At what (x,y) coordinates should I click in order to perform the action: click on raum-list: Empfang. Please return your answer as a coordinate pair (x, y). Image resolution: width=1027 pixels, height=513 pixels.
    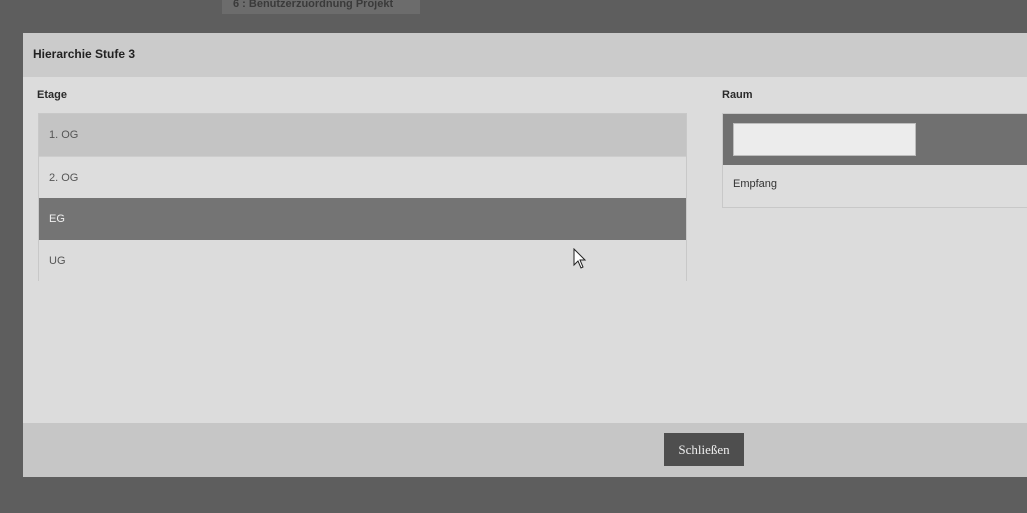
    Looking at the image, I should click on (874, 160).